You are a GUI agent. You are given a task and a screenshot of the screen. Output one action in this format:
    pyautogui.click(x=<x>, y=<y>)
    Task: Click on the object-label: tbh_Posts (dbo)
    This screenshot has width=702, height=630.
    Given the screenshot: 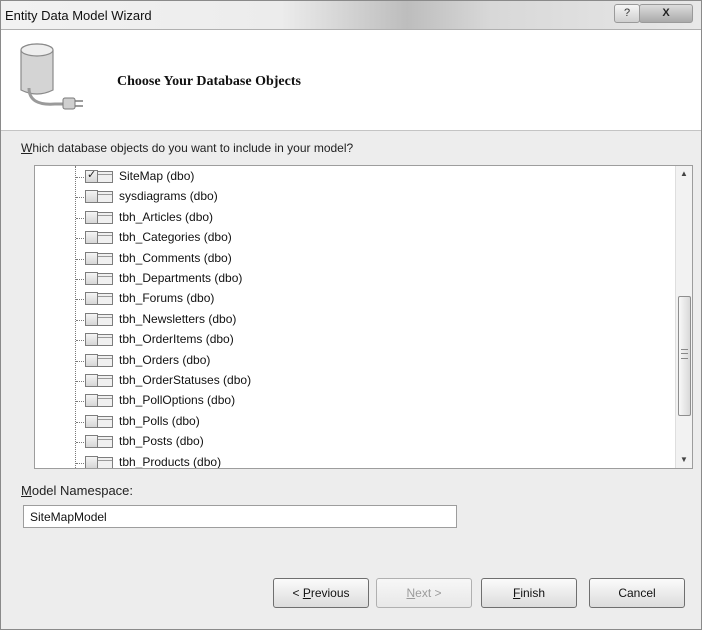 What is the action you would take?
    pyautogui.click(x=161, y=441)
    